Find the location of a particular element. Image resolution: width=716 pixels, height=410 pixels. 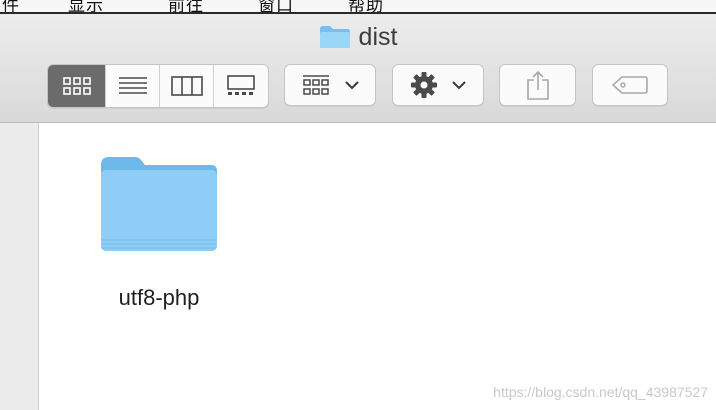

gallery-icon is located at coordinates (241, 85).